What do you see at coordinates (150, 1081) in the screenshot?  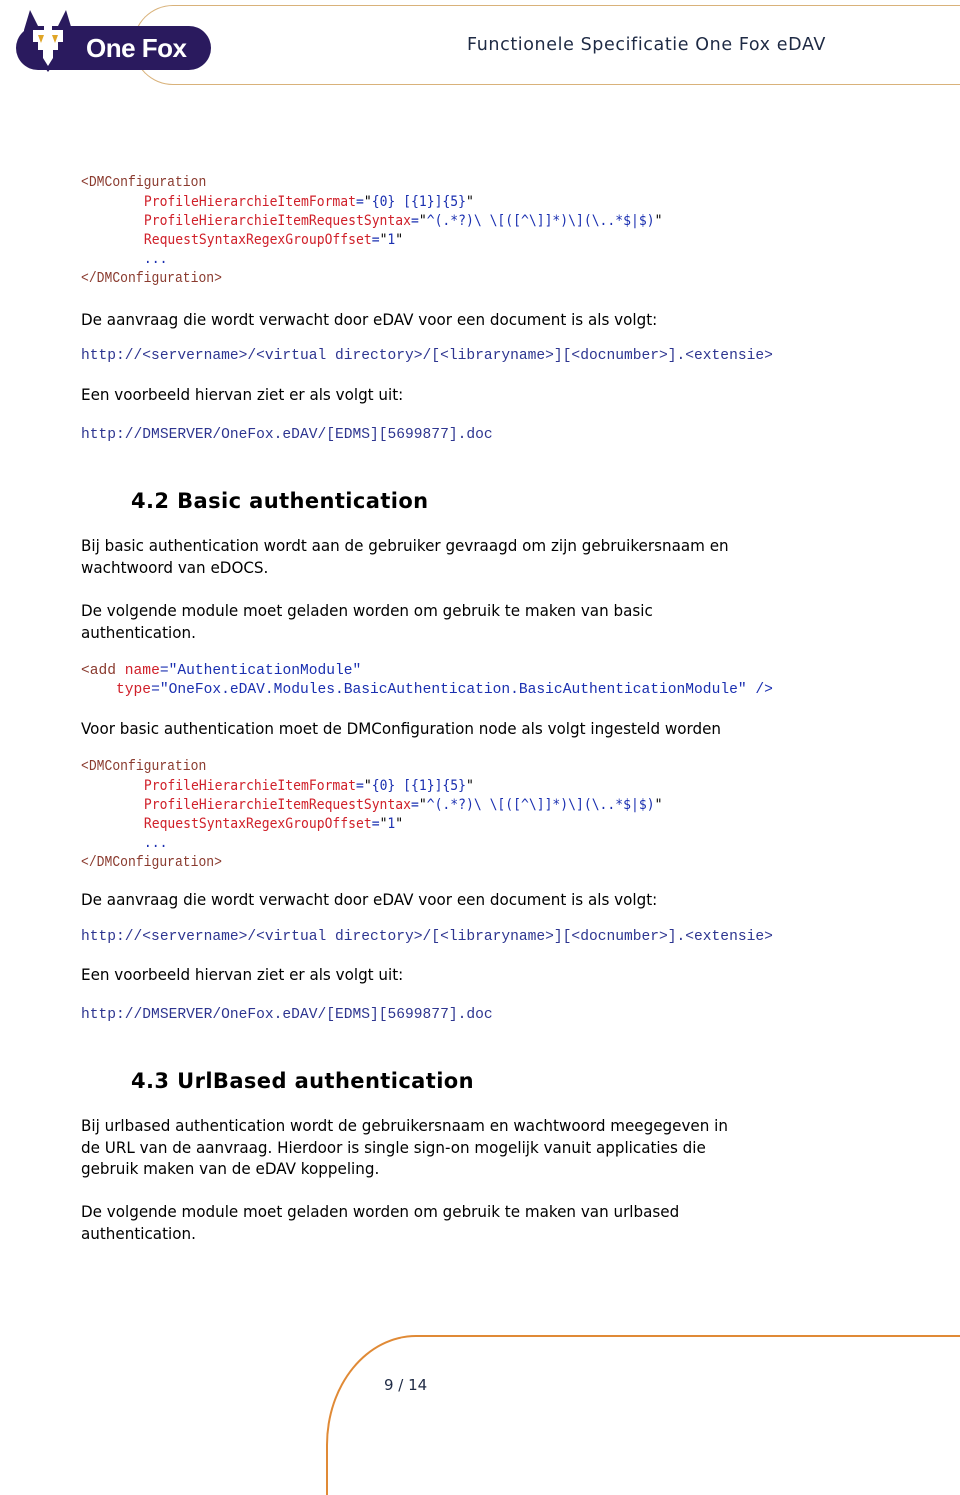 I see `section-number: 4.3` at bounding box center [150, 1081].